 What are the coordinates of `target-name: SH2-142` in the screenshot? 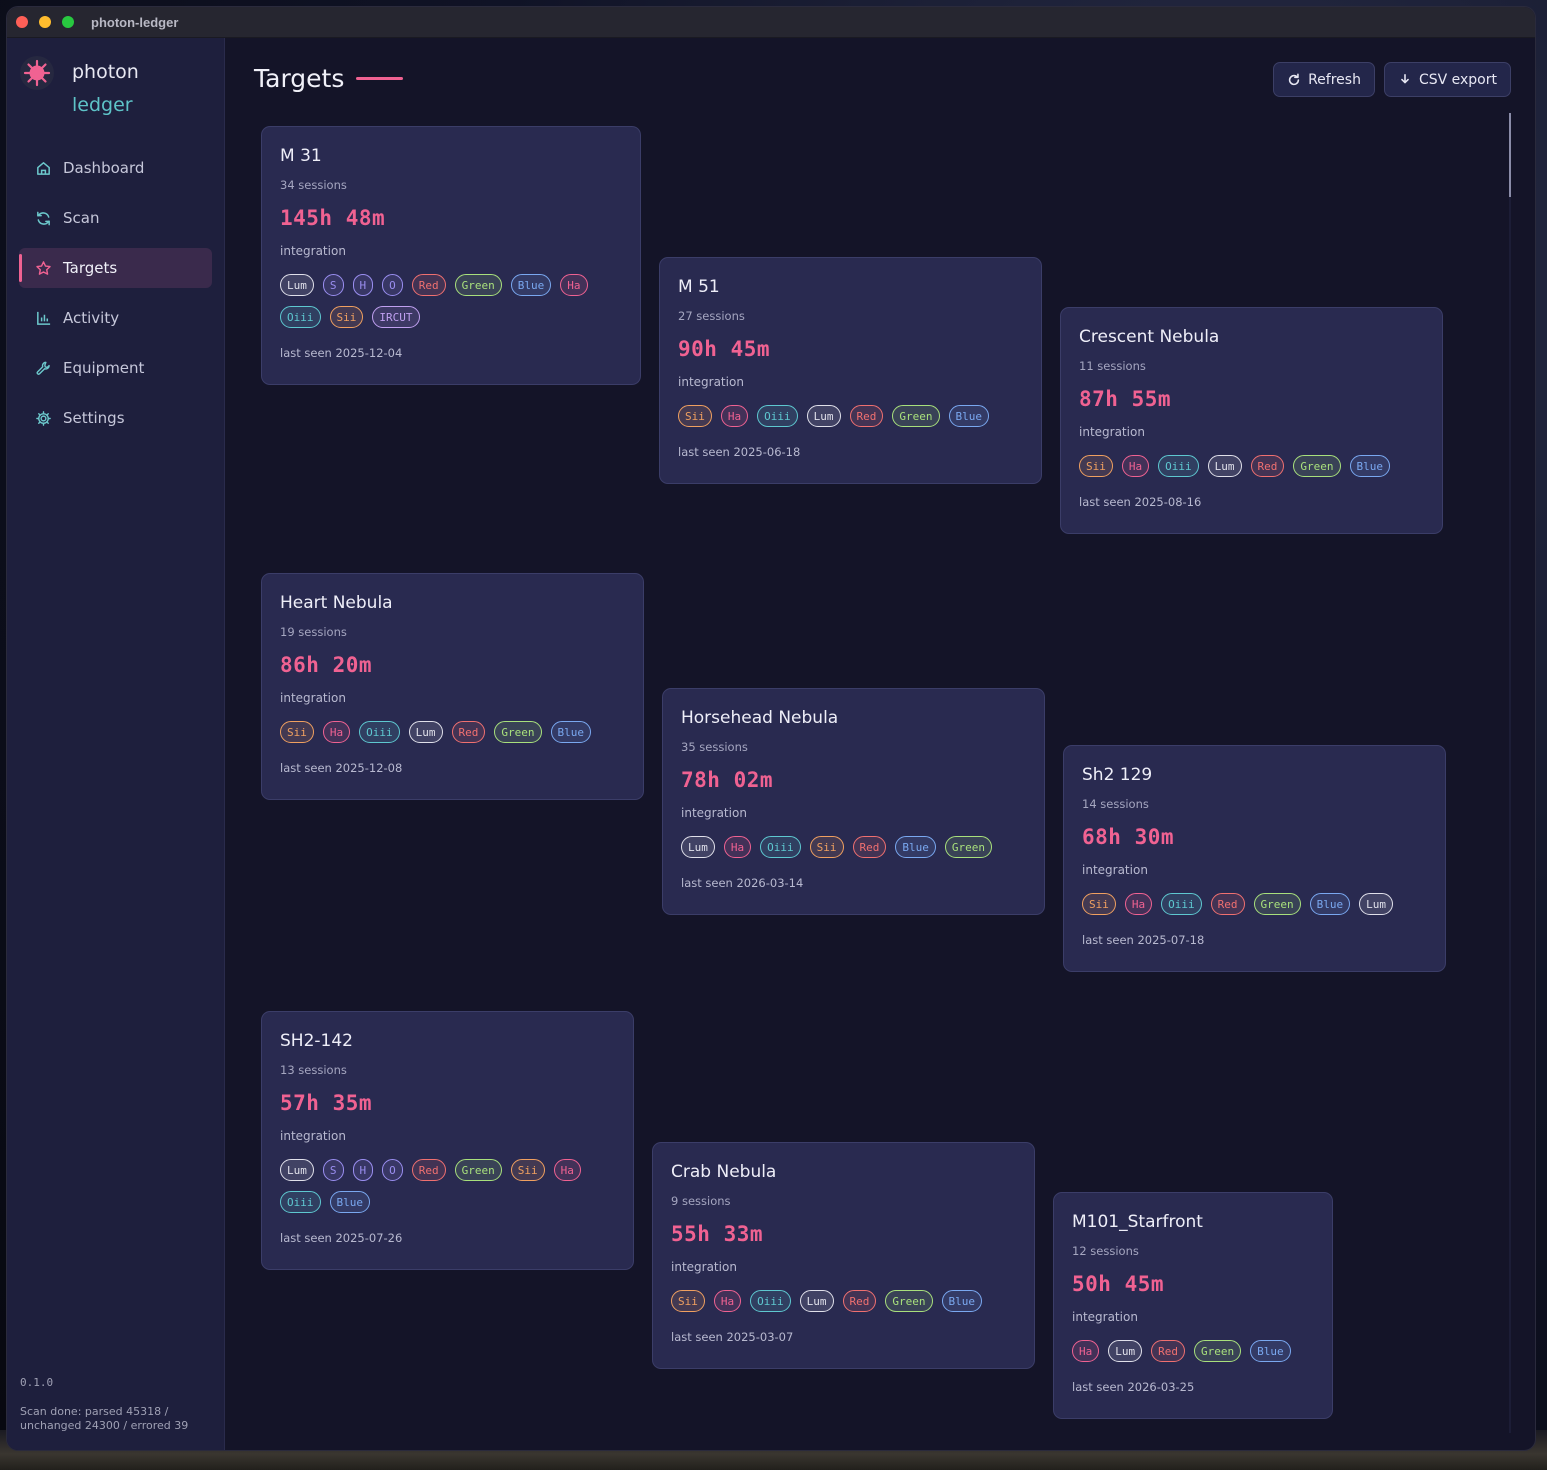 It's located at (316, 1041).